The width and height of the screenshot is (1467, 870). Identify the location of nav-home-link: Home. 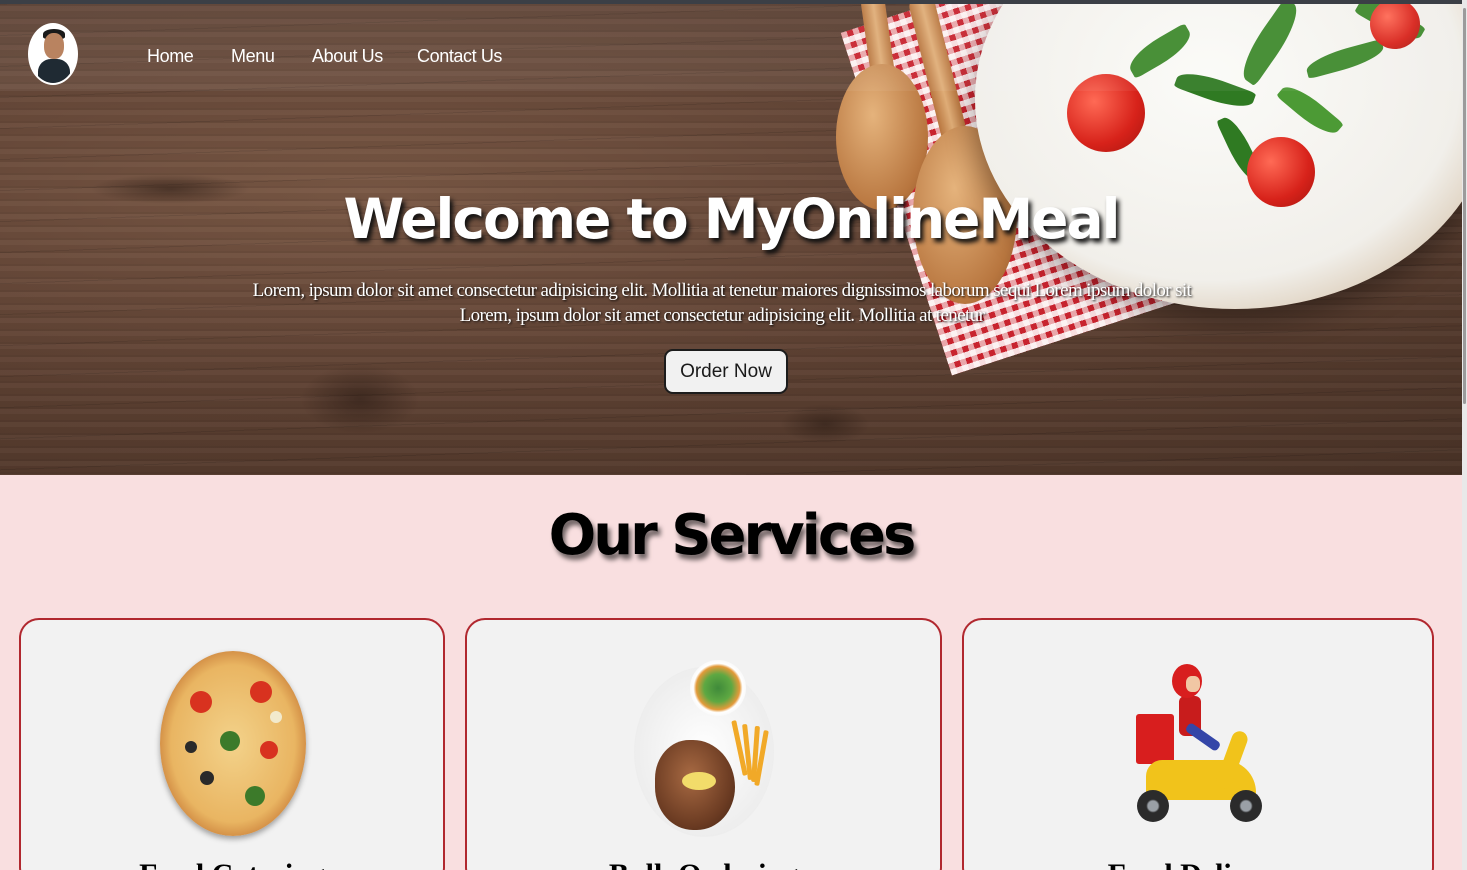
(170, 56).